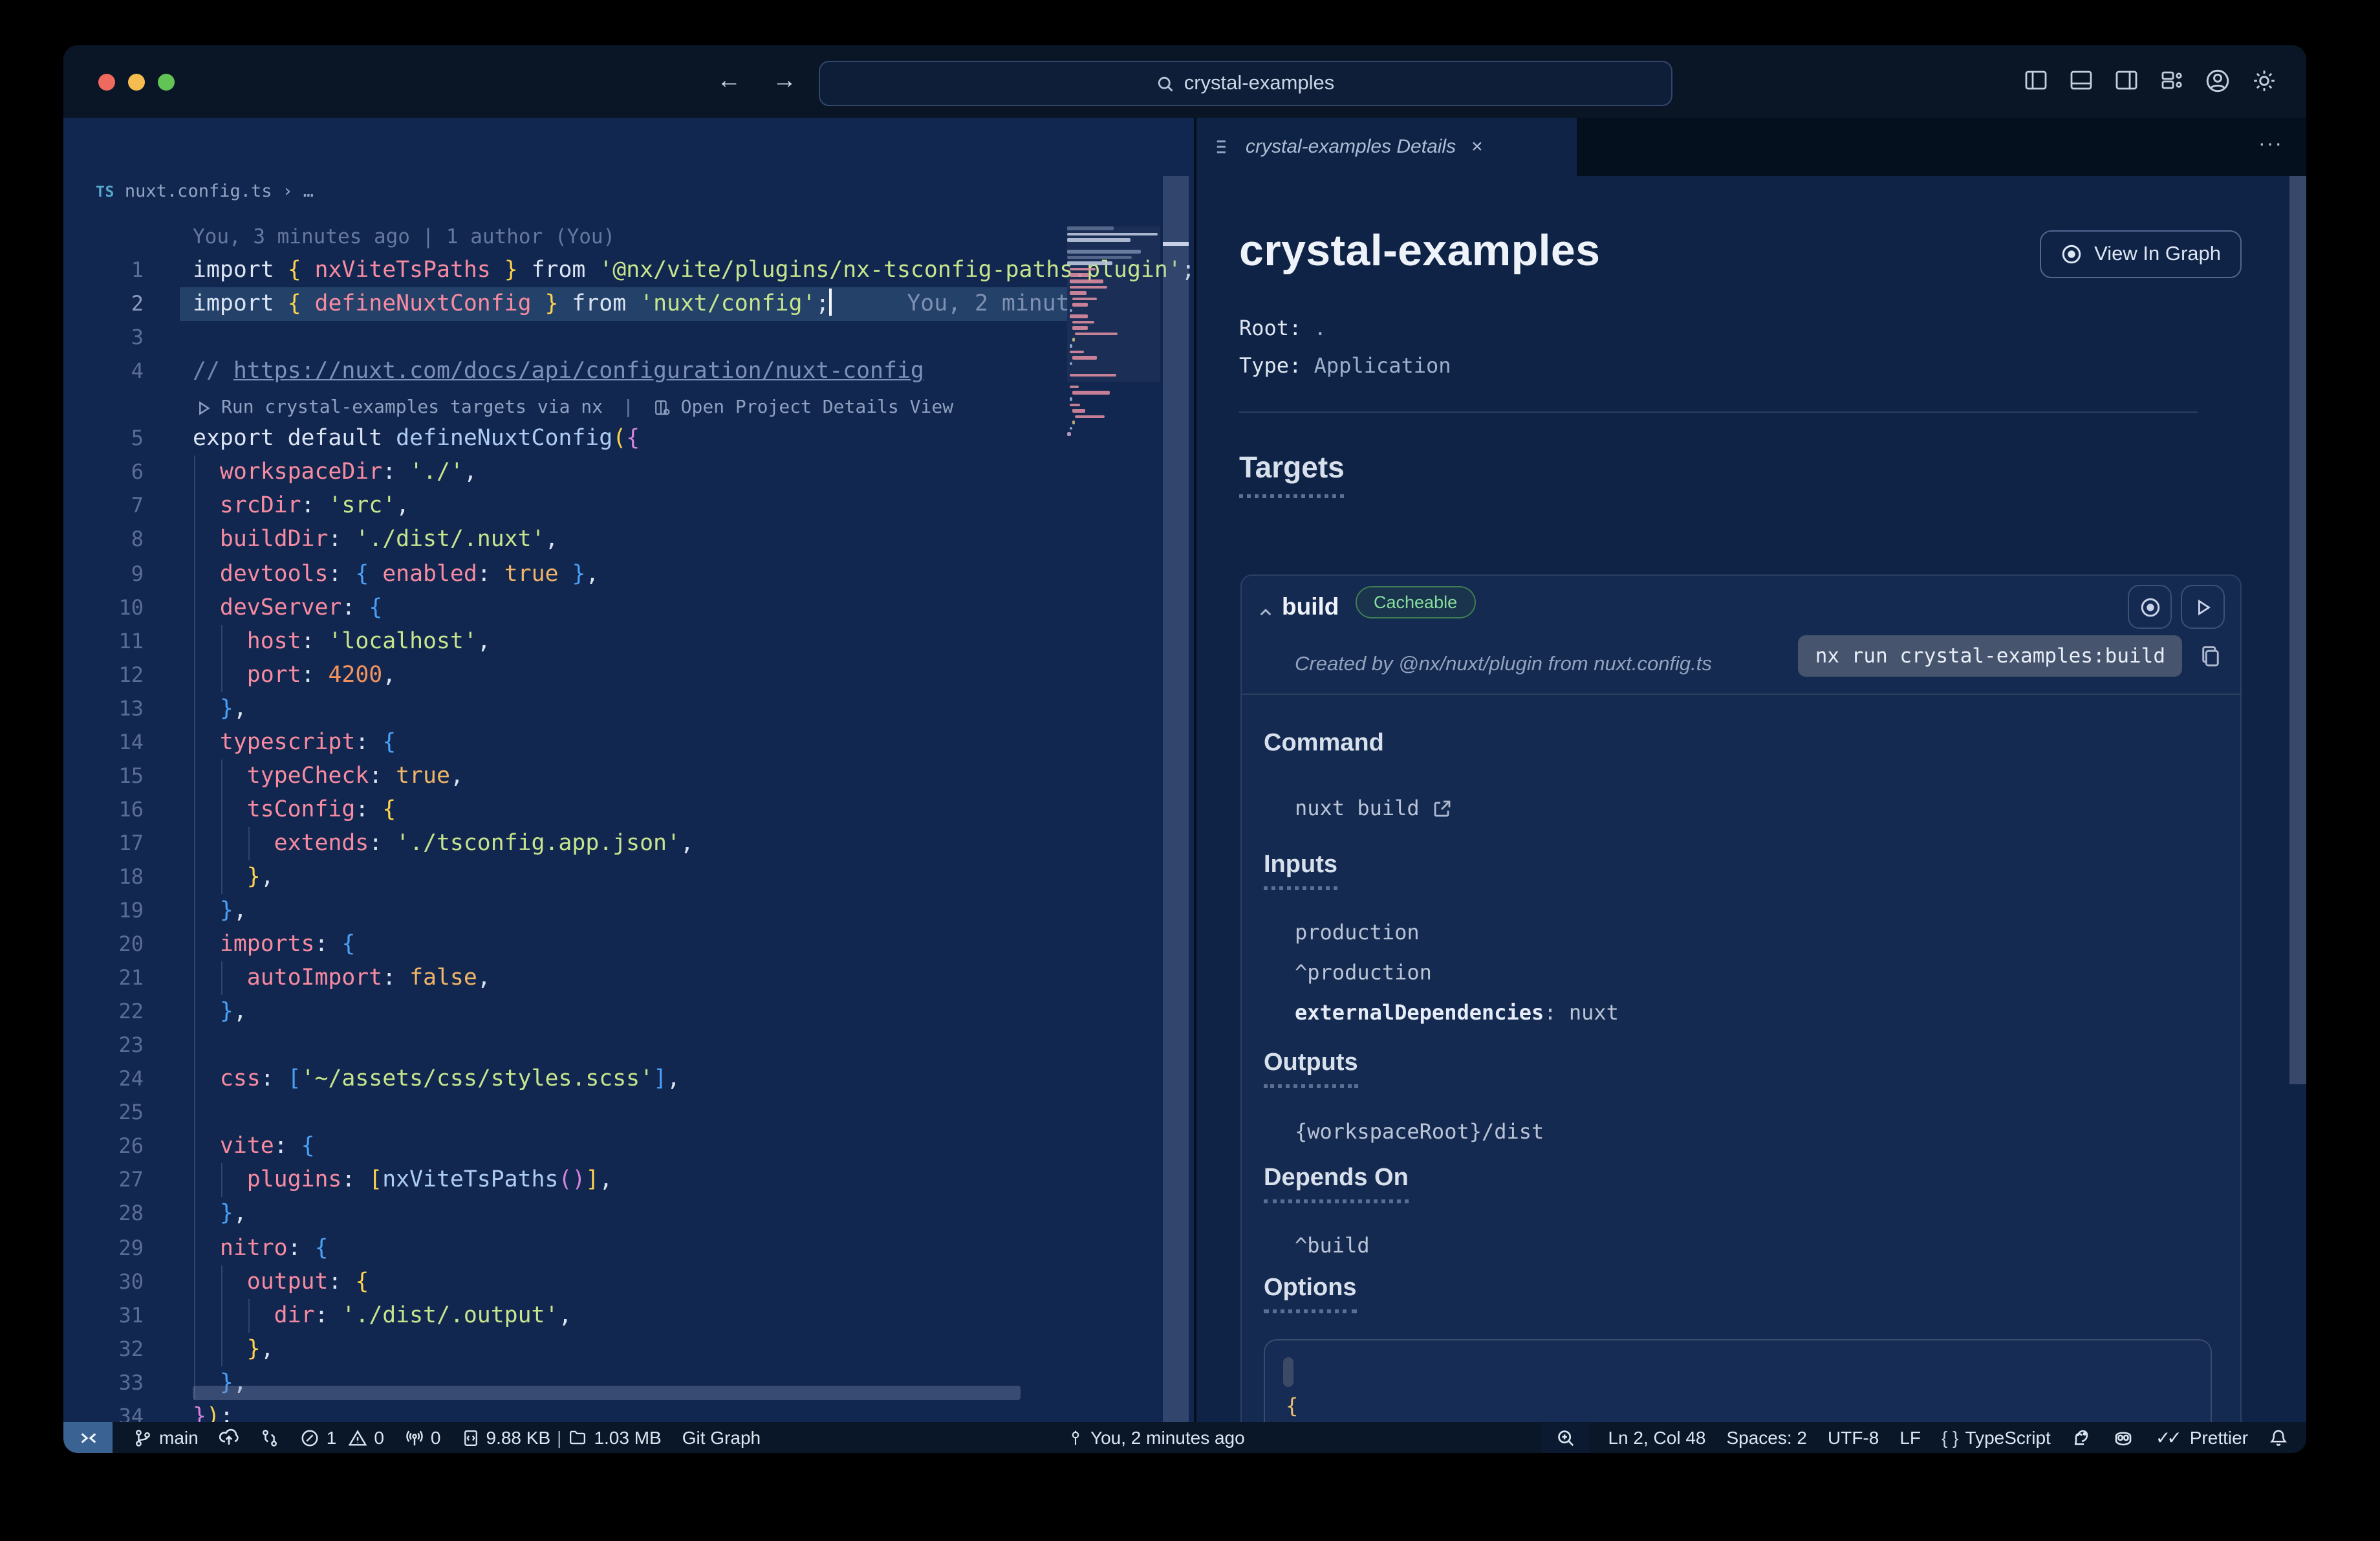  Describe the element at coordinates (817, 408) in the screenshot. I see `codelens-open-details-link: Open Project Details View` at that location.